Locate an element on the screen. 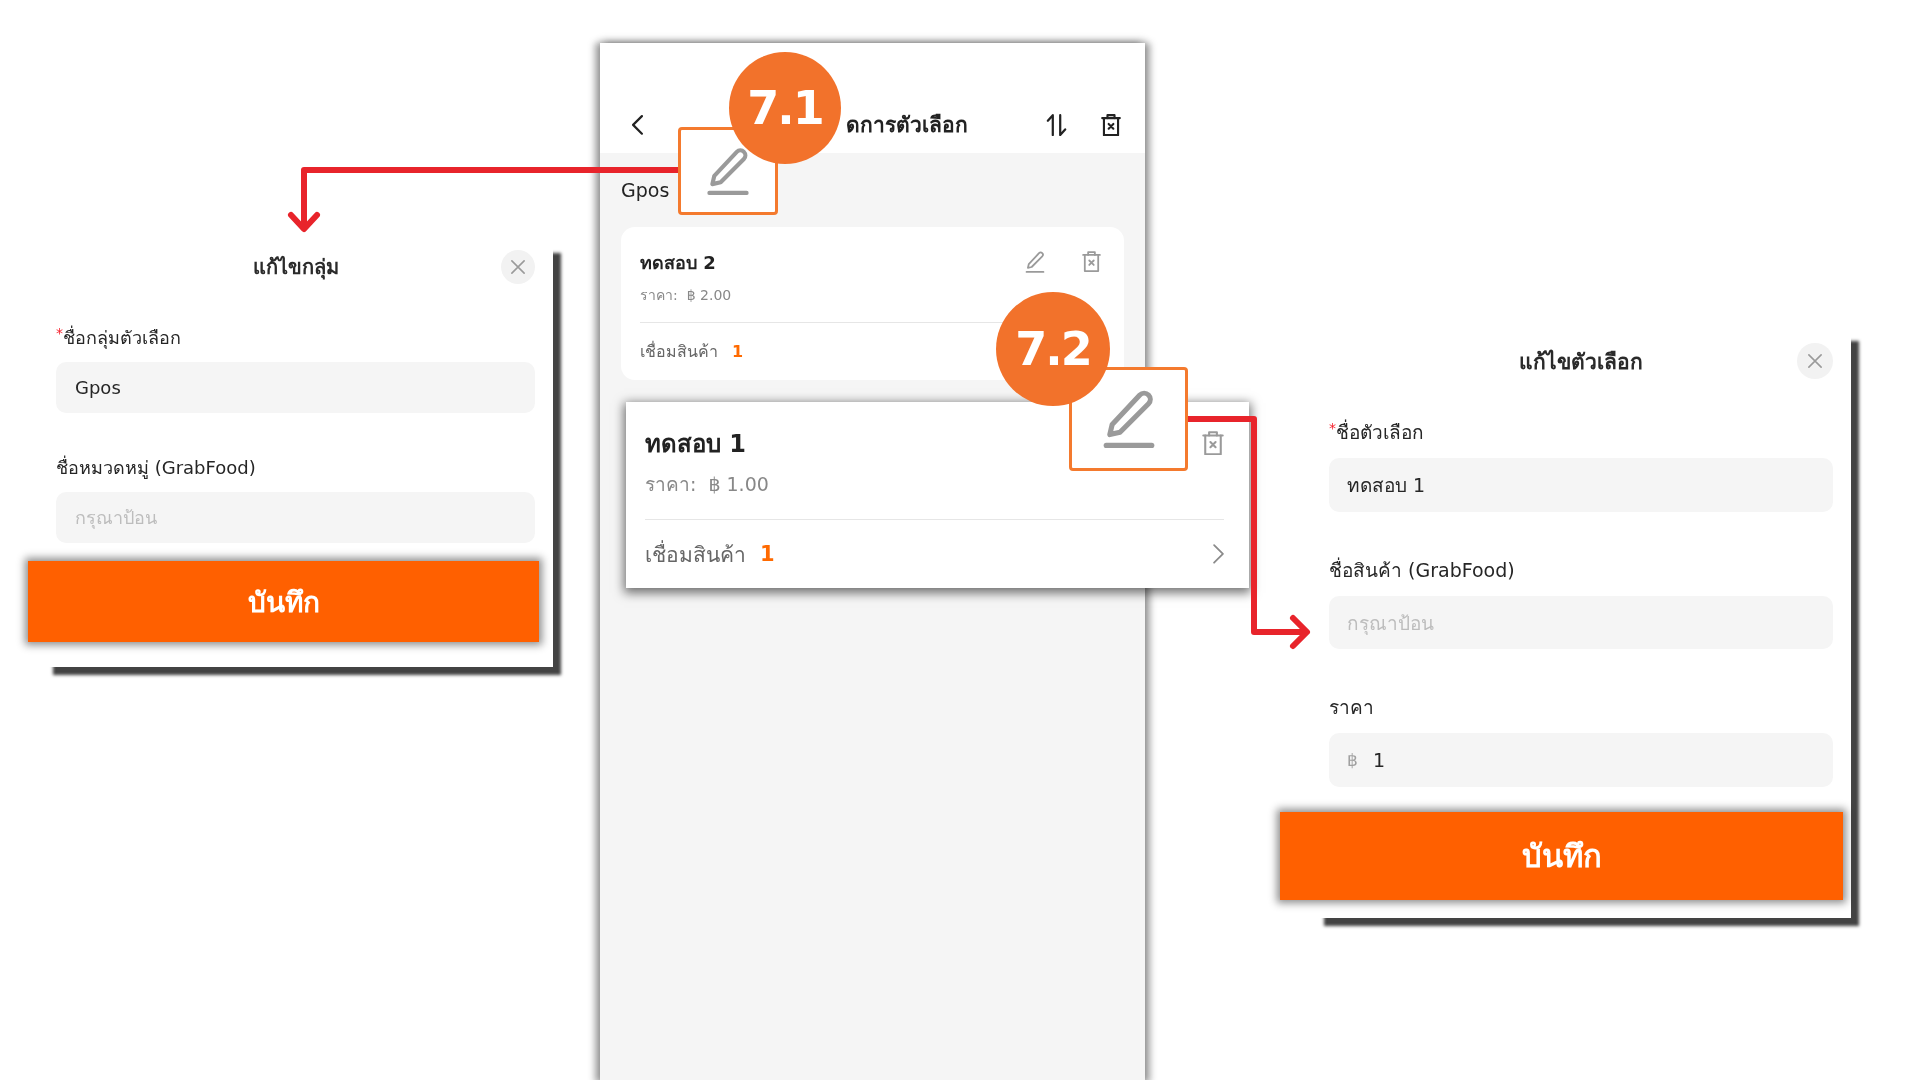 Image resolution: width=1920 pixels, height=1080 pixels. chevron-right-icon is located at coordinates (1218, 554).